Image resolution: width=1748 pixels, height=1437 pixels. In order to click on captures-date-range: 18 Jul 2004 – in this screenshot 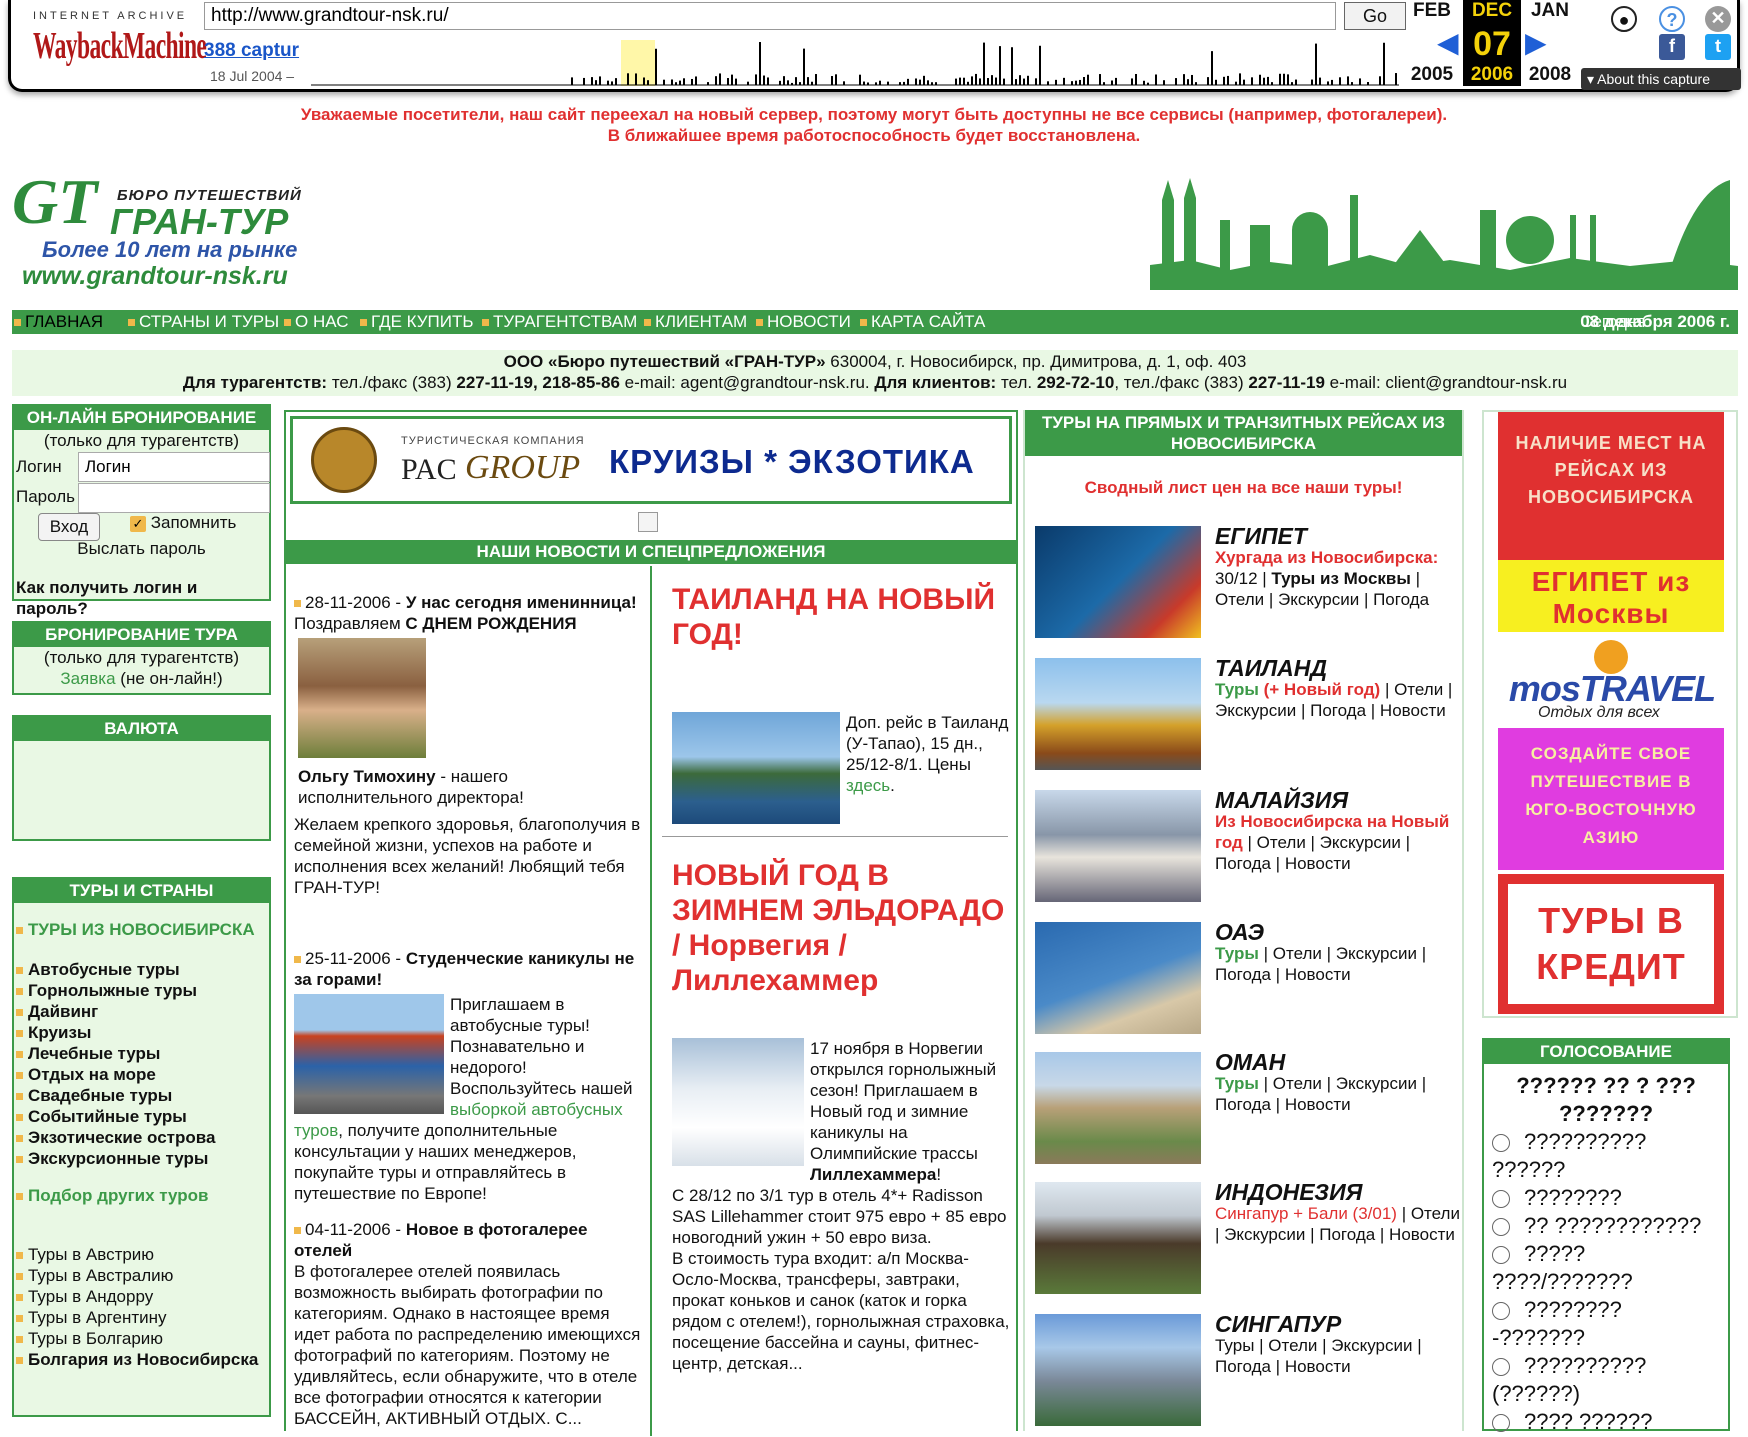, I will do `click(252, 76)`.